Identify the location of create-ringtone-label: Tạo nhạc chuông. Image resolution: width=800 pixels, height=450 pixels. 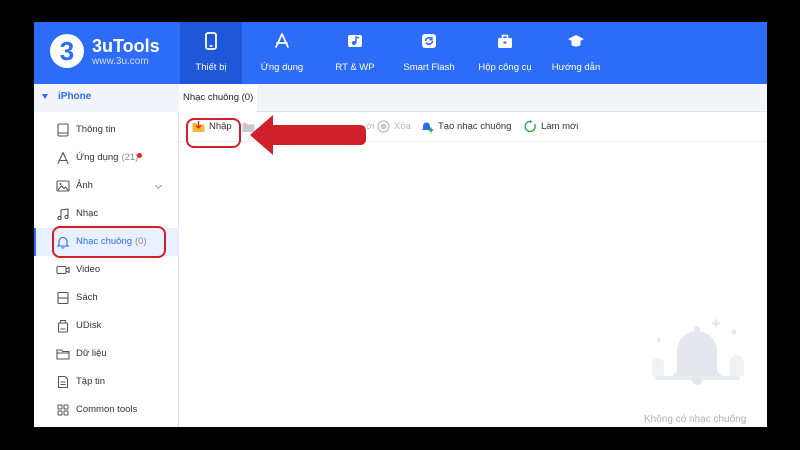
(475, 126).